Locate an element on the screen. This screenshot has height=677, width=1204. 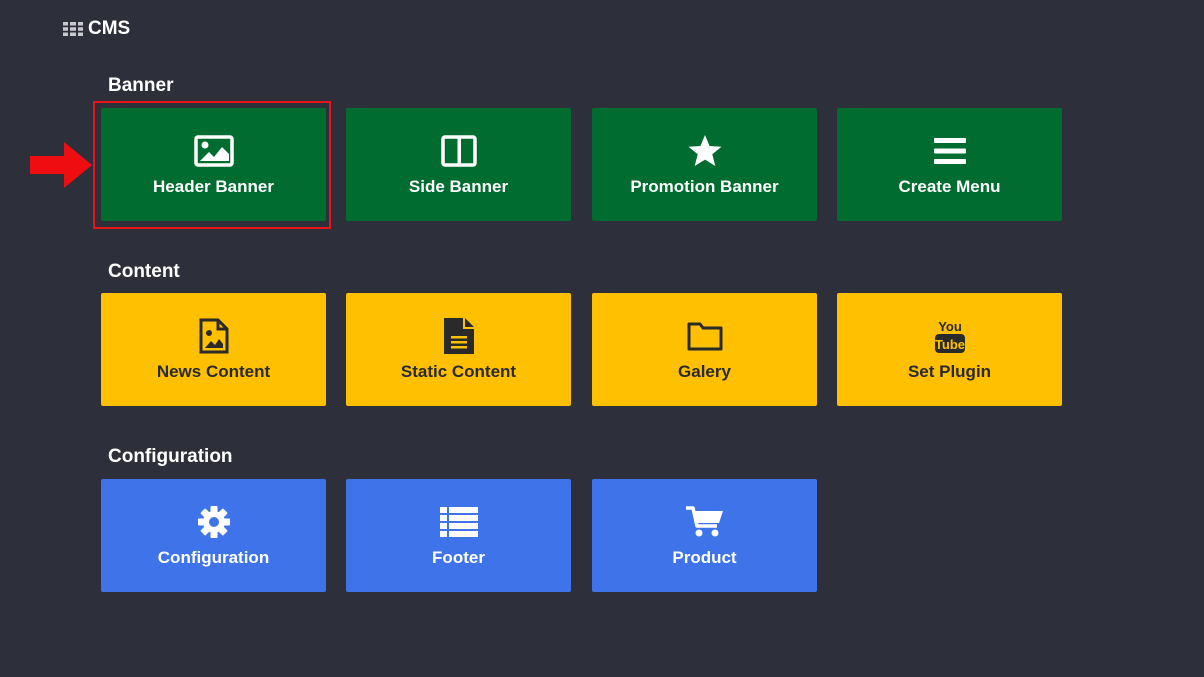
app-title: CMS is located at coordinates (96, 29).